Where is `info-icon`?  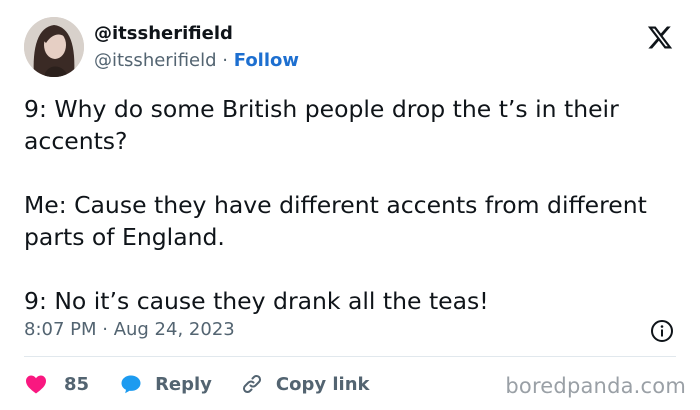
info-icon is located at coordinates (662, 331).